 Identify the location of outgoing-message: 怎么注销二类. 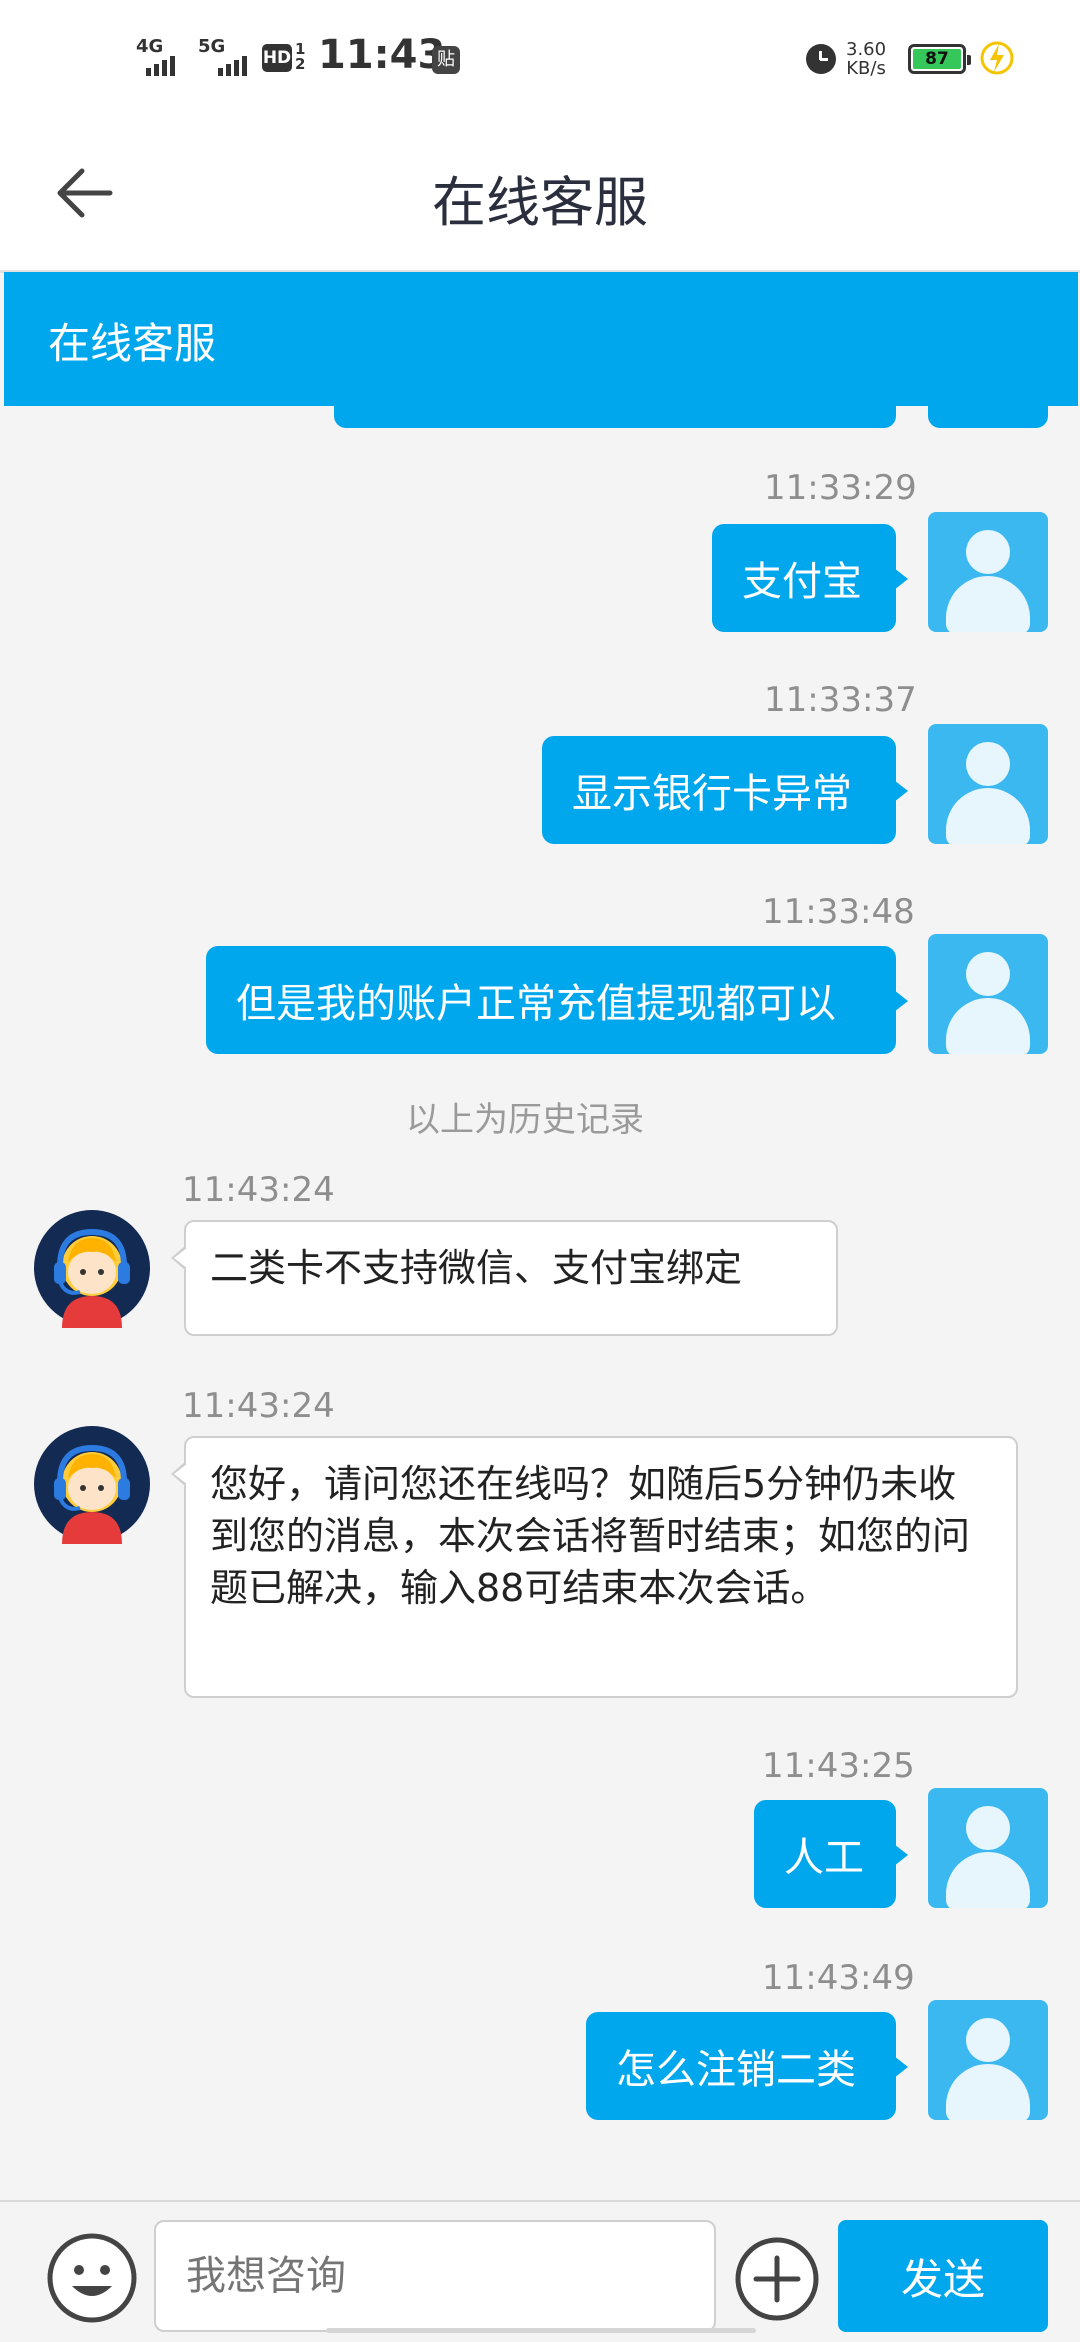
(747, 2066).